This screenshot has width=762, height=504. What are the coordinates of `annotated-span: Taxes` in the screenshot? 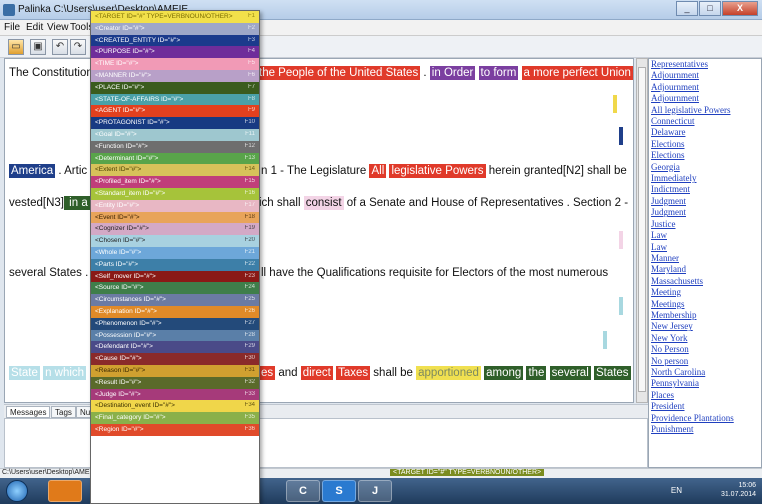 It's located at (353, 373).